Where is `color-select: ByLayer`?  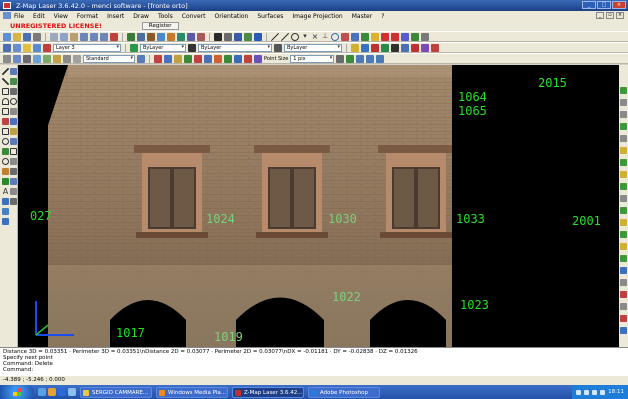
color-select: ByLayer is located at coordinates (163, 47).